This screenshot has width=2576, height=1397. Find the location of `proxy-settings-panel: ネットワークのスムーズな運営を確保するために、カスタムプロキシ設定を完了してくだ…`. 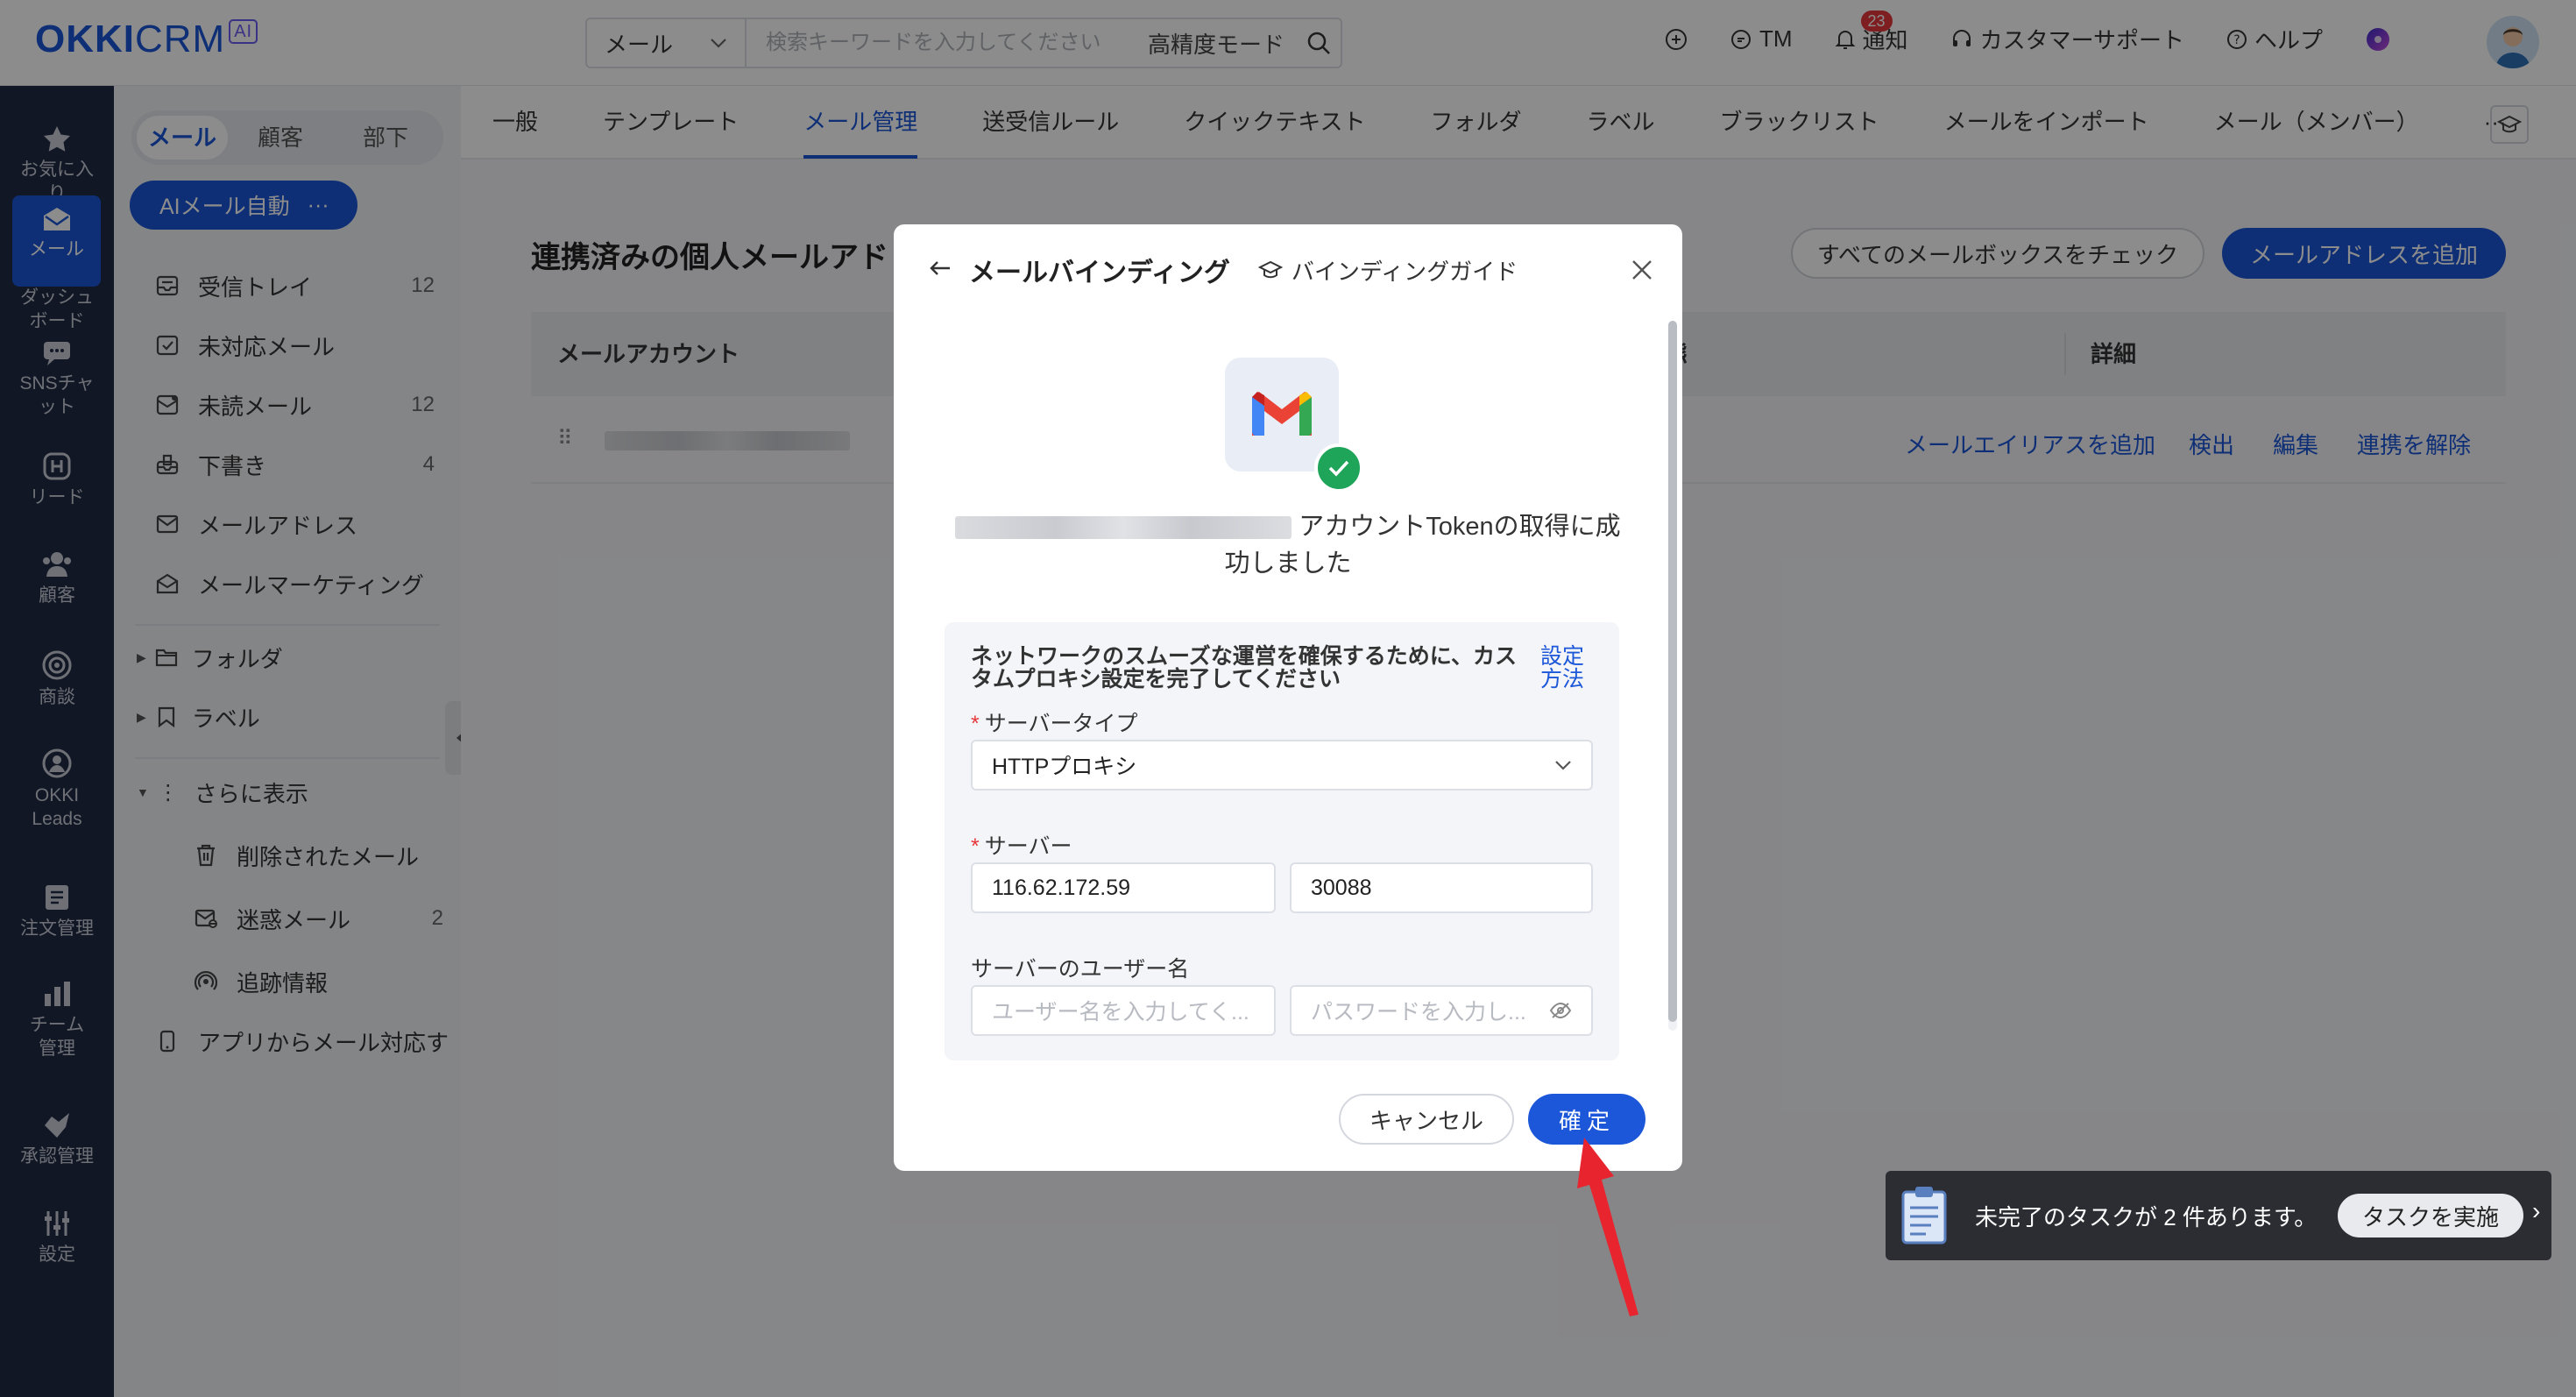

proxy-settings-panel: ネットワークのスムーズな運営を確保するために、カスタムプロキシ設定を完了してくだ… is located at coordinates (1282, 841).